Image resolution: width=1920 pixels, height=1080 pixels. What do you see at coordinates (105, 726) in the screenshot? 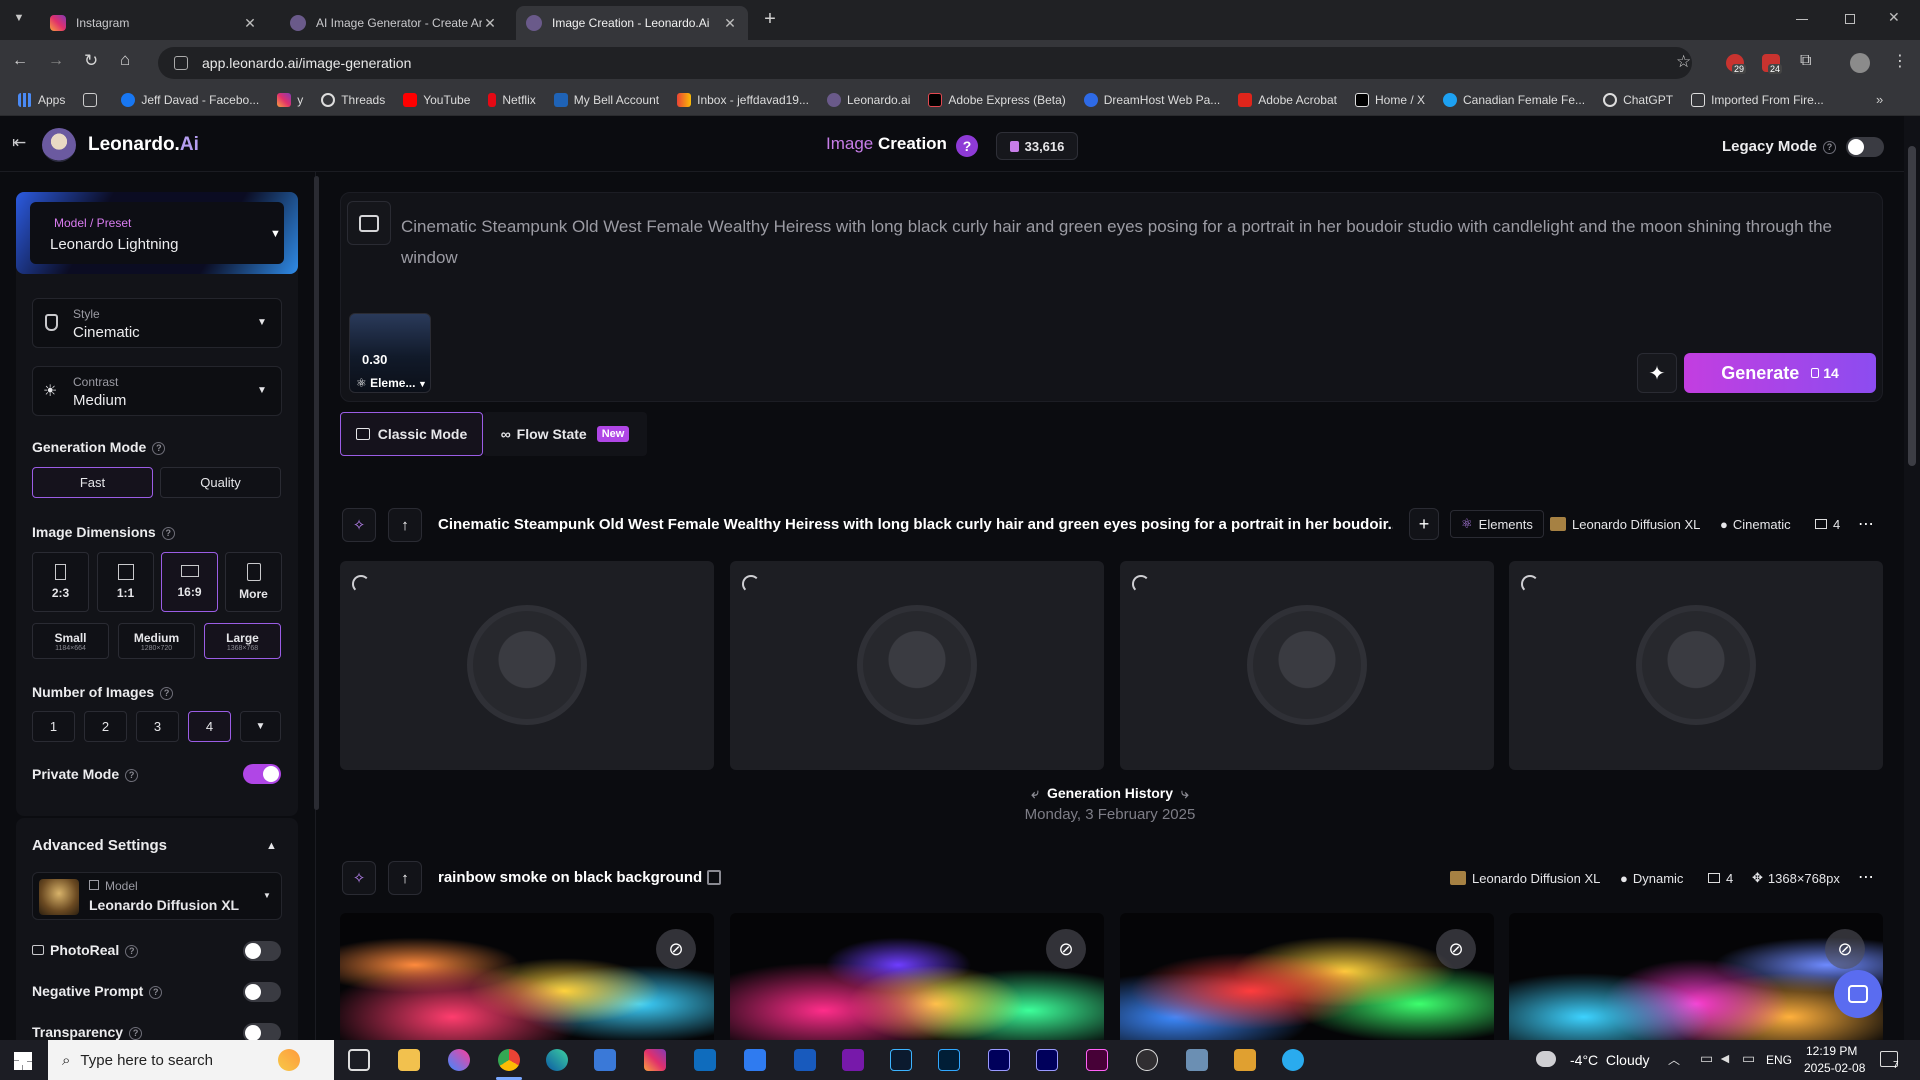
I see `num-images-2-button: 2` at bounding box center [105, 726].